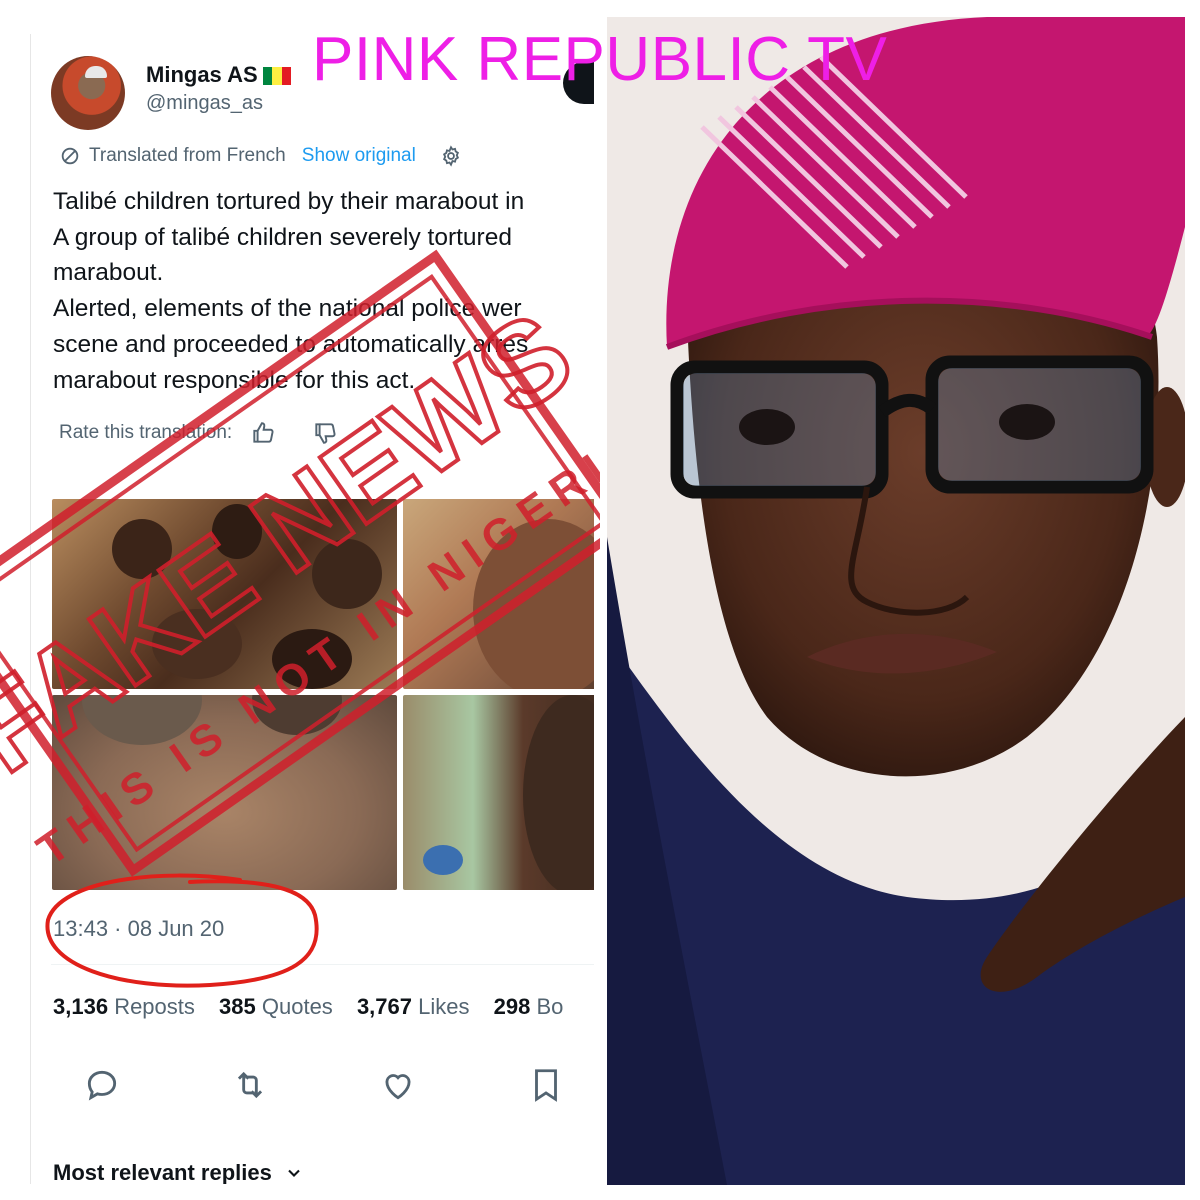  I want to click on thumbs-up-icon, so click(263, 433).